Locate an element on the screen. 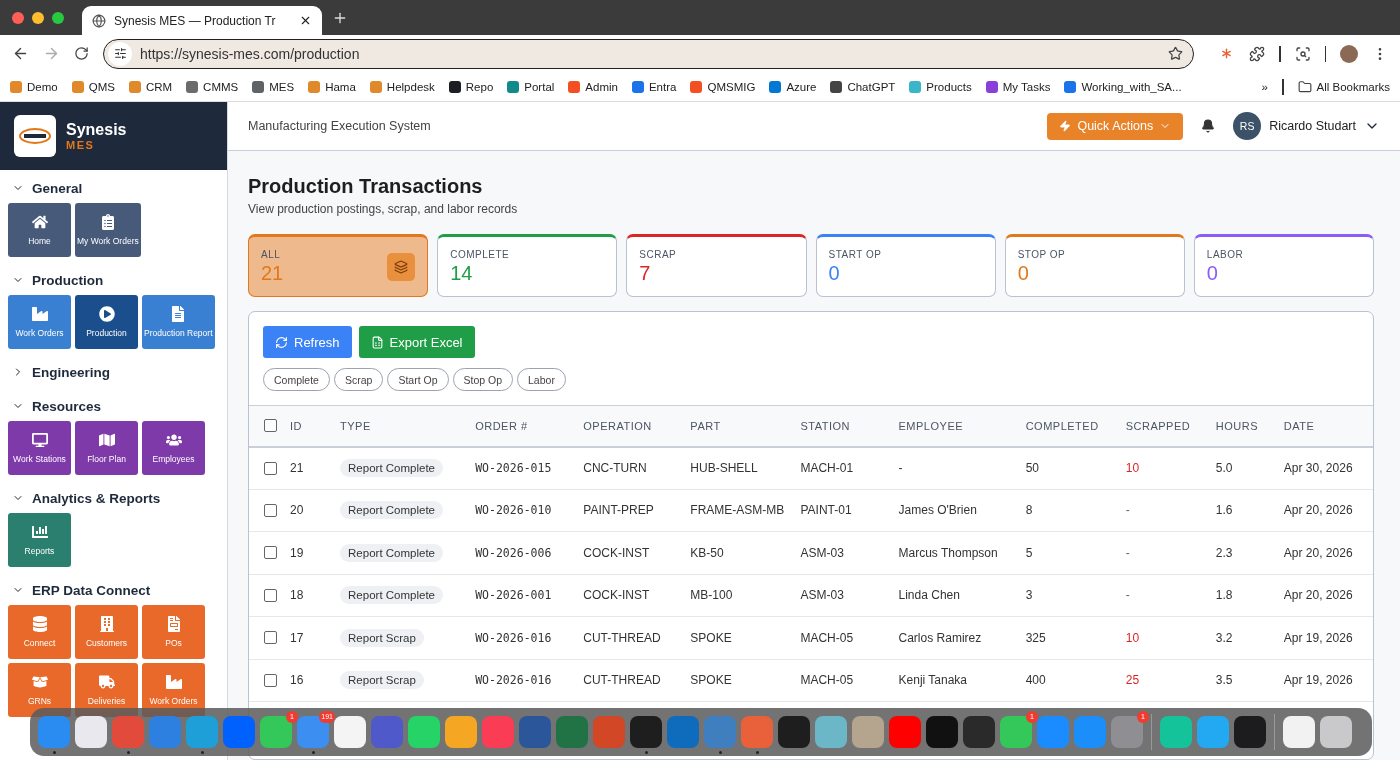  stat-label: START OP is located at coordinates (855, 254).